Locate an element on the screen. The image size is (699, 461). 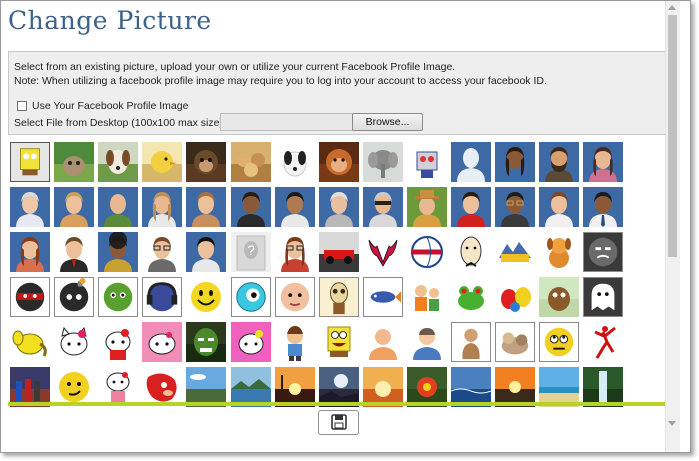
scroll-down-arrow-icon is located at coordinates (672, 423).